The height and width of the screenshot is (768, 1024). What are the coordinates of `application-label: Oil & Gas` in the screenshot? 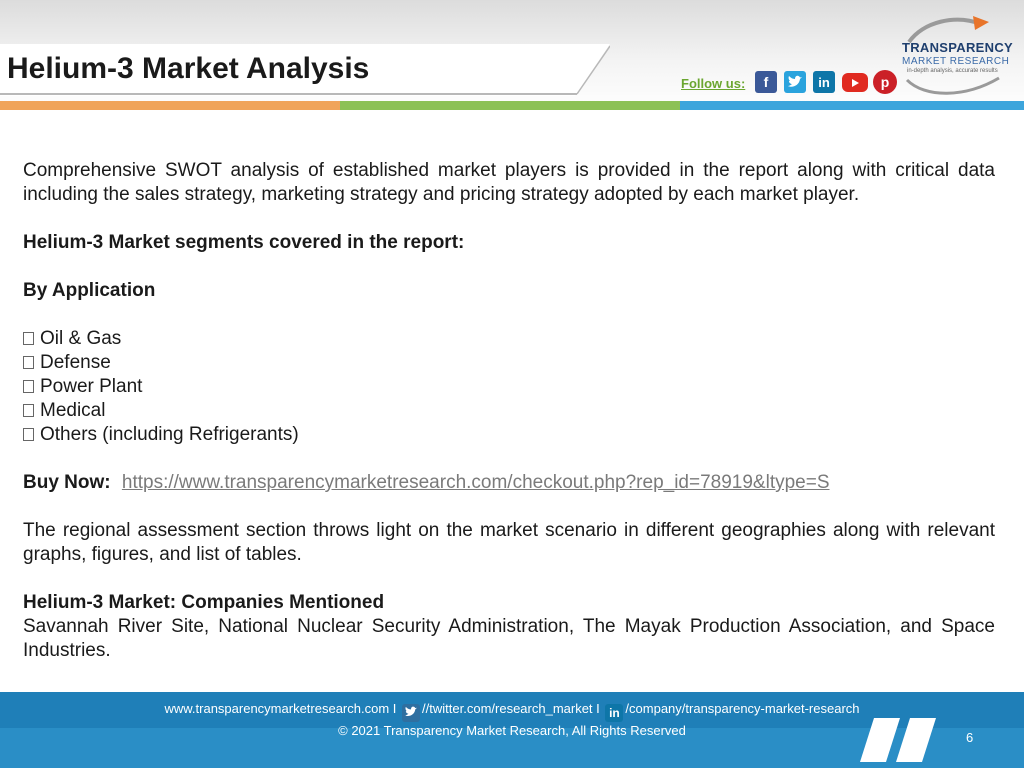 It's located at (81, 338).